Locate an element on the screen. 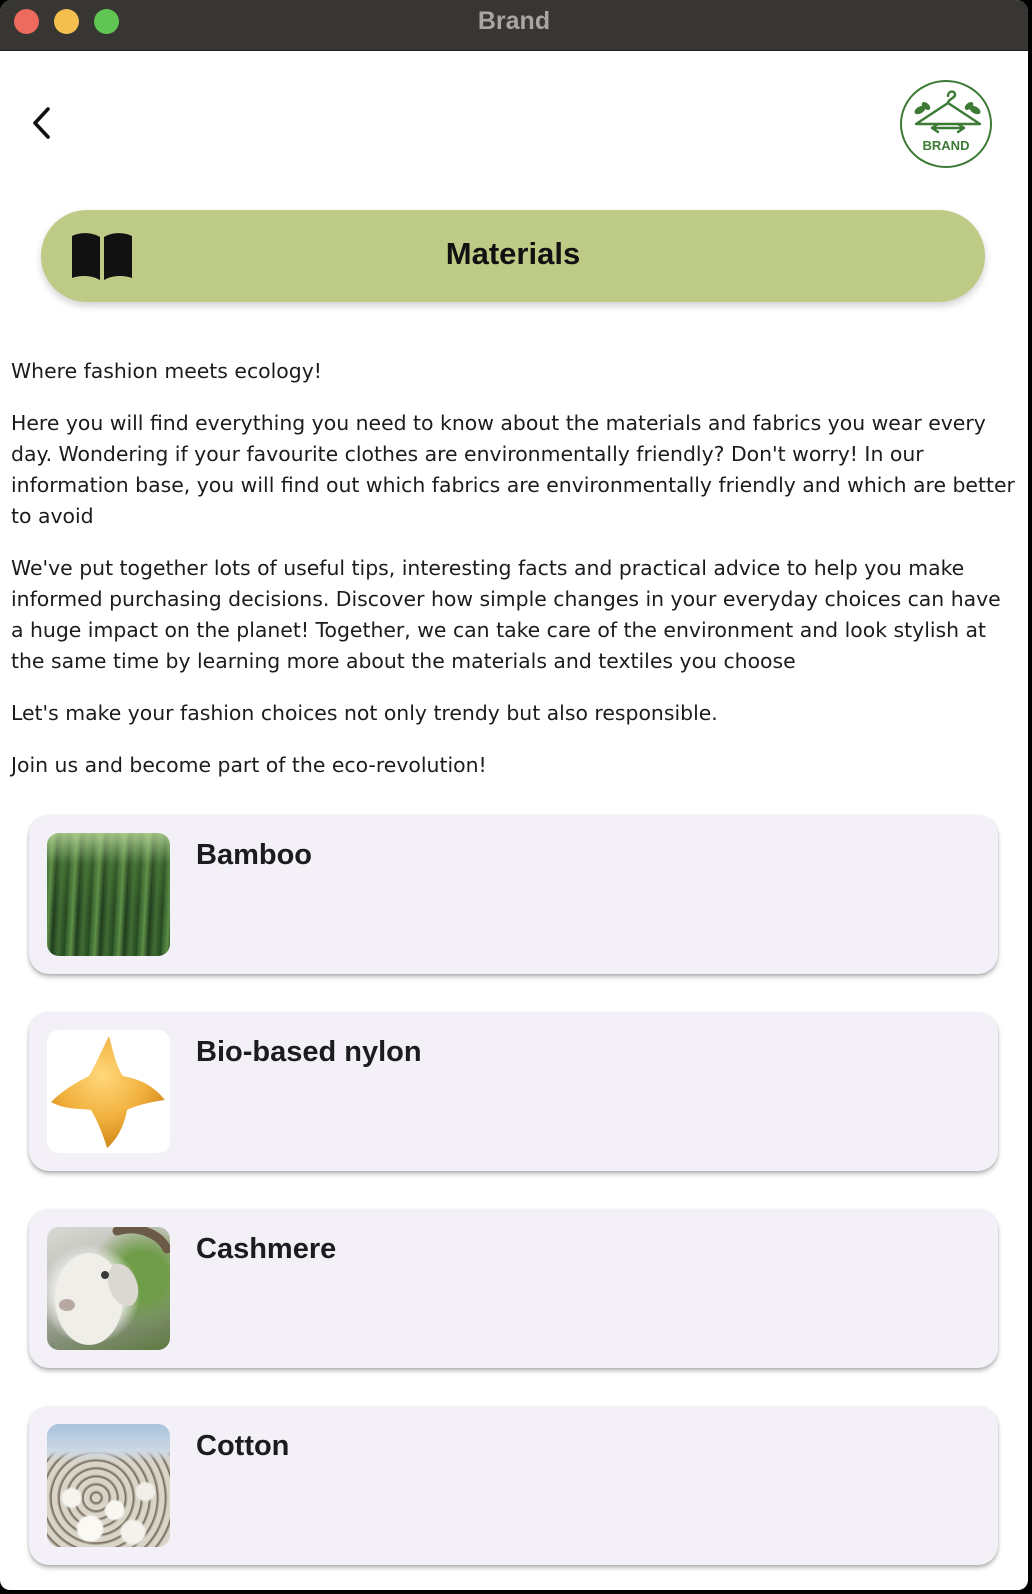 This screenshot has height=1594, width=1032. page-title: Materials is located at coordinates (513, 253).